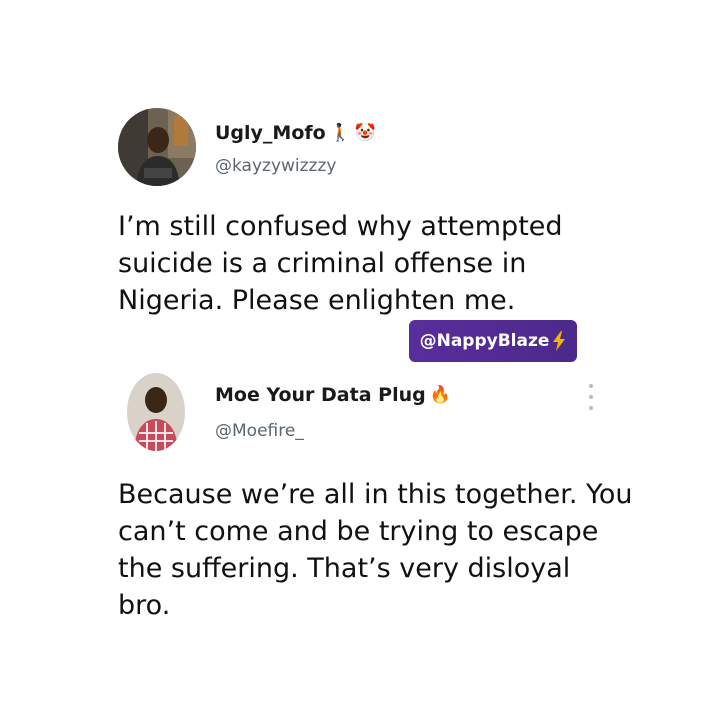 Image resolution: width=720 pixels, height=720 pixels. Describe the element at coordinates (344, 568) in the screenshot. I see `tweet-text-line: the suffering. That’s very disloyal` at that location.